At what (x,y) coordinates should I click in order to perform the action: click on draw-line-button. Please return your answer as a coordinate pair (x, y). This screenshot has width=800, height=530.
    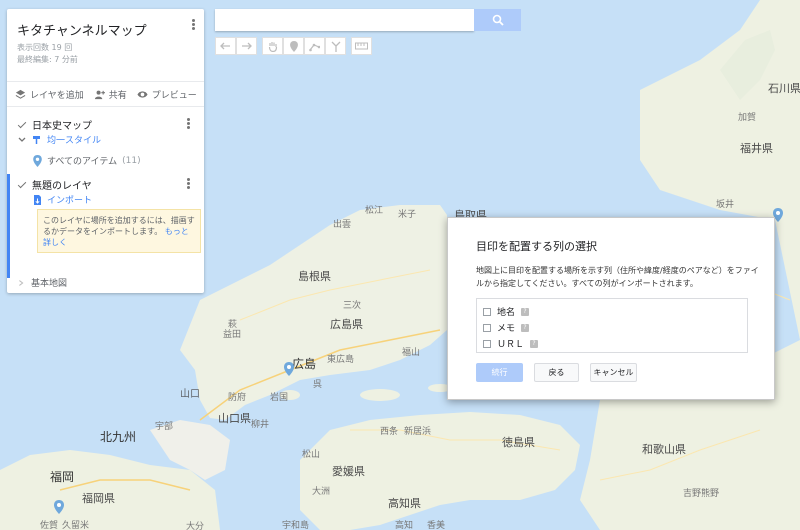
    Looking at the image, I should click on (314, 46).